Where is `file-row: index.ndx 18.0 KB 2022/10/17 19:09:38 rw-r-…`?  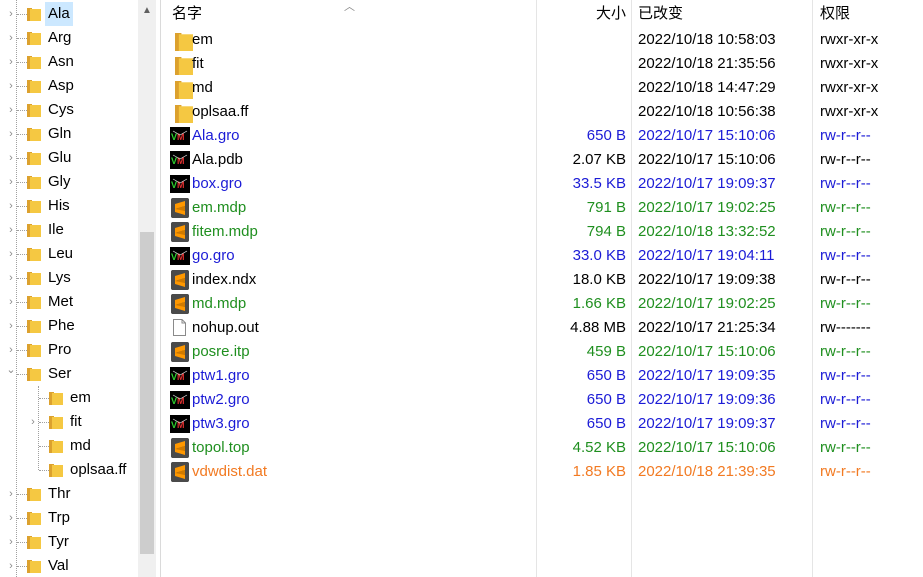
file-row: index.ndx 18.0 KB 2022/10/17 19:09:38 rw-r-… is located at coordinates (542, 280).